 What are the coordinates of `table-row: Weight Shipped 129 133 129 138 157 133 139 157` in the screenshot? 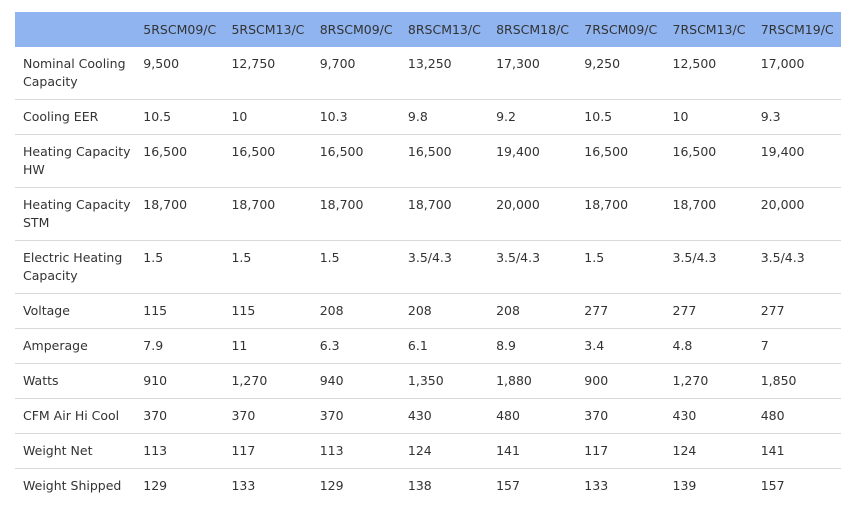 It's located at (428, 486).